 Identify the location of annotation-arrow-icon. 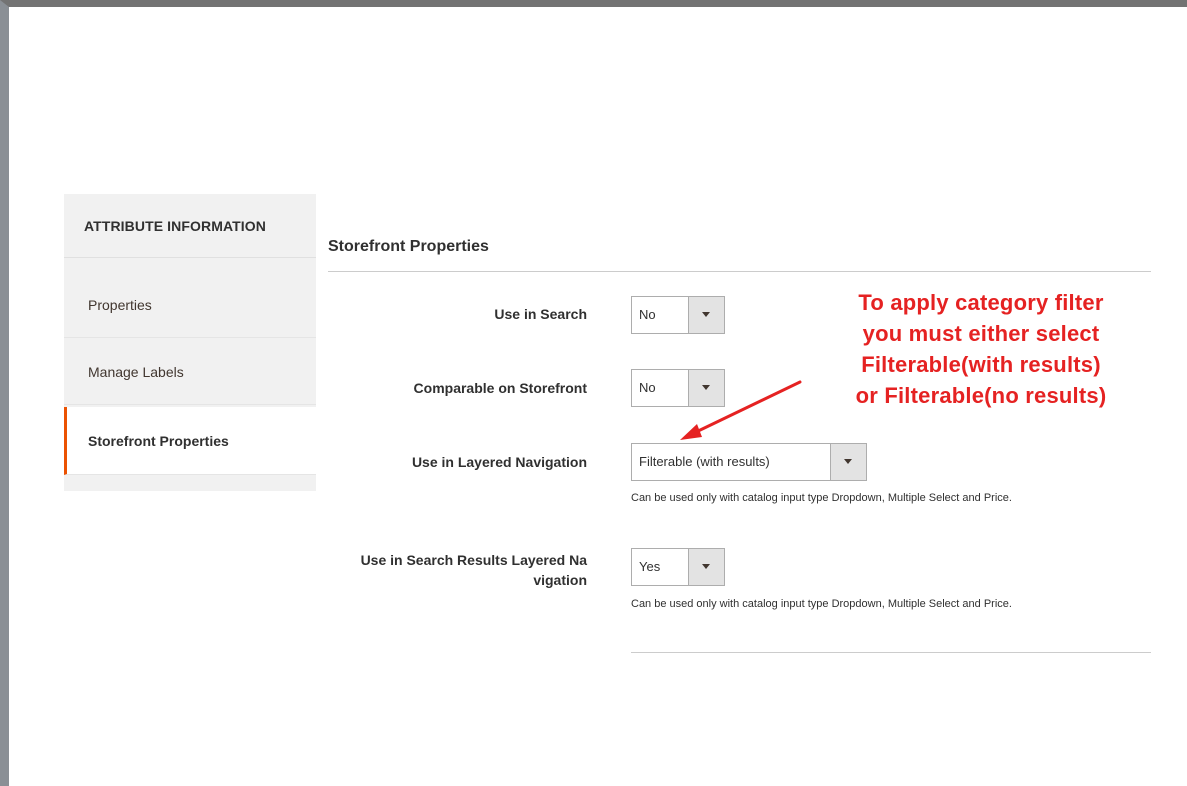
(741, 410).